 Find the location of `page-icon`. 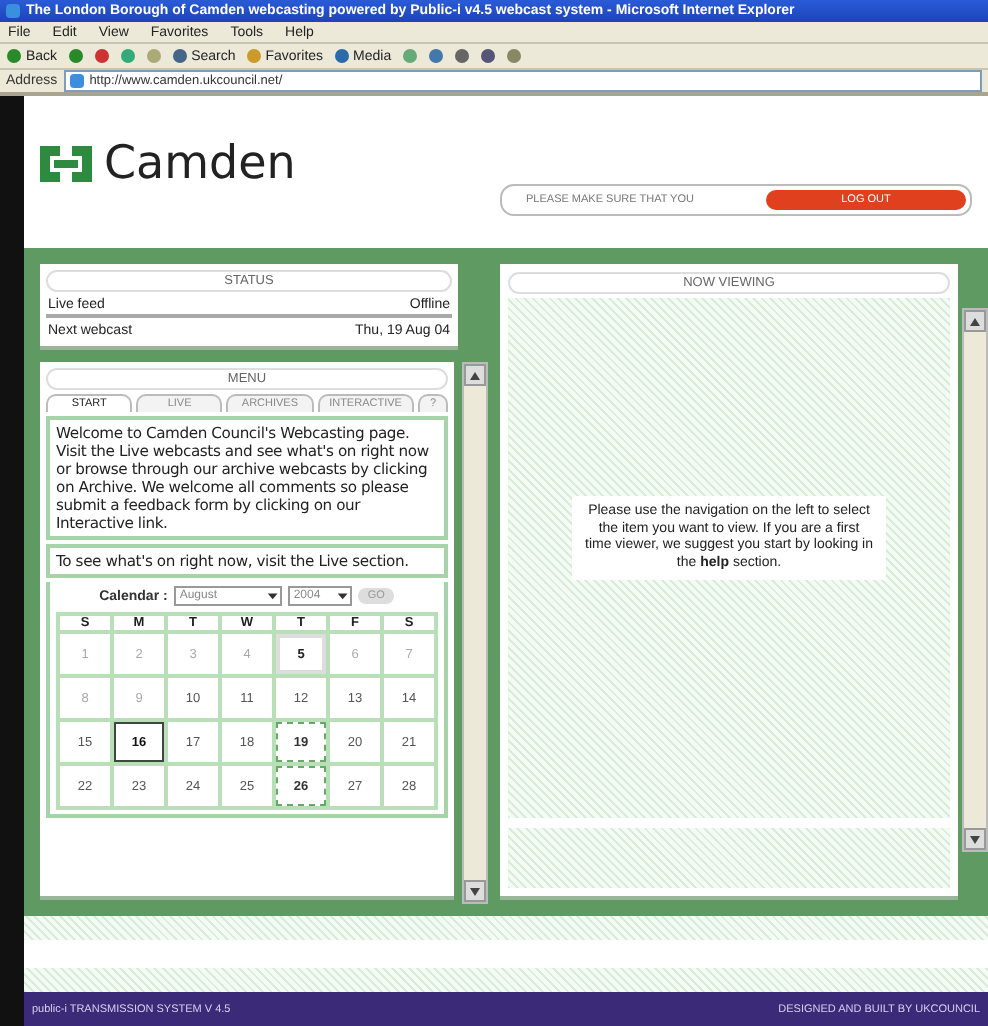

page-icon is located at coordinates (76, 81).